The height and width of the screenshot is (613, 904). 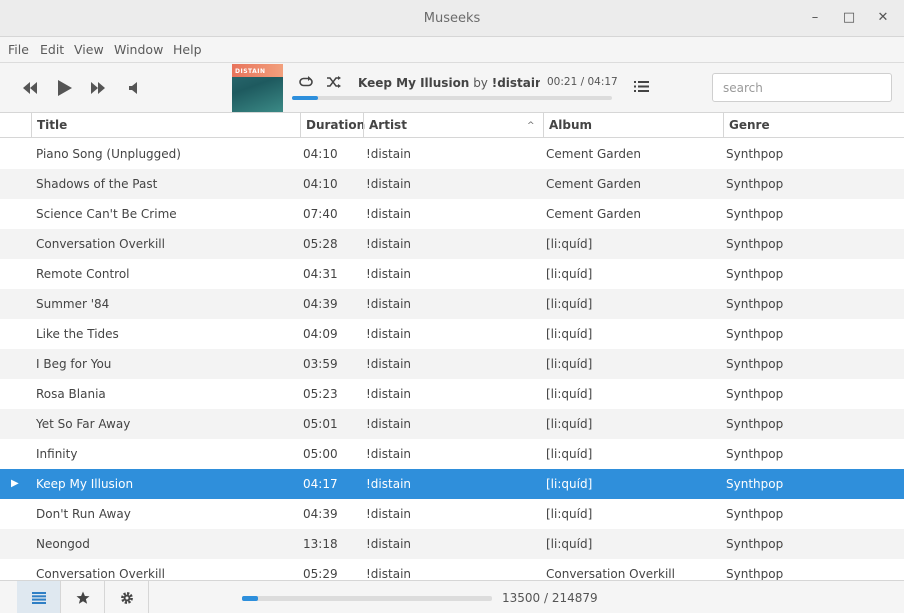 I want to click on column-header-artist: Artist, so click(x=453, y=125).